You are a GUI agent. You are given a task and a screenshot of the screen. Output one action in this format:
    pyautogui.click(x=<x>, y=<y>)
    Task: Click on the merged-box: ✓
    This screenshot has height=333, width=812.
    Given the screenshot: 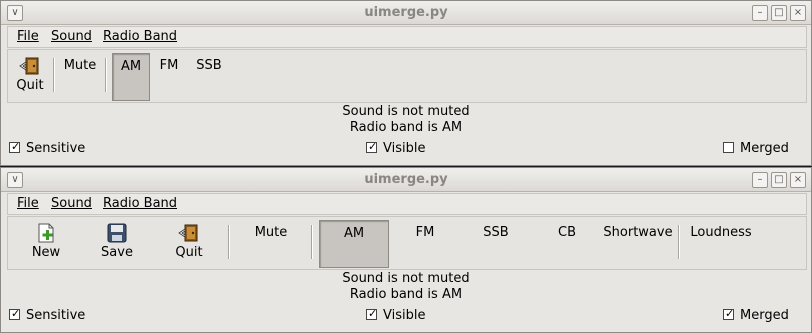 What is the action you would take?
    pyautogui.click(x=729, y=313)
    